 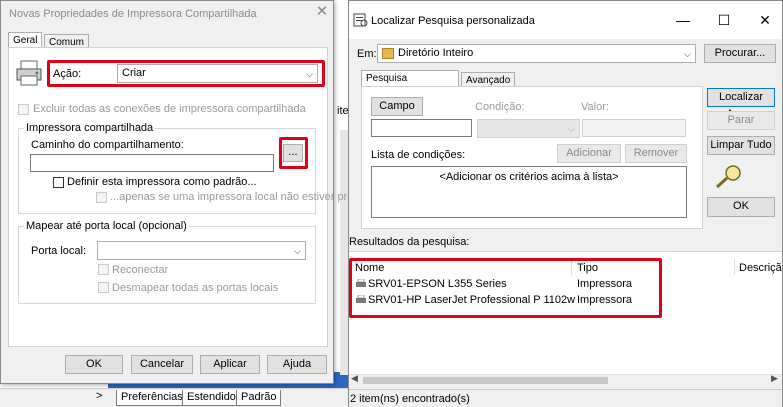 I want to click on horizontal-scrollbar: ◀ ▶, so click(x=565, y=379).